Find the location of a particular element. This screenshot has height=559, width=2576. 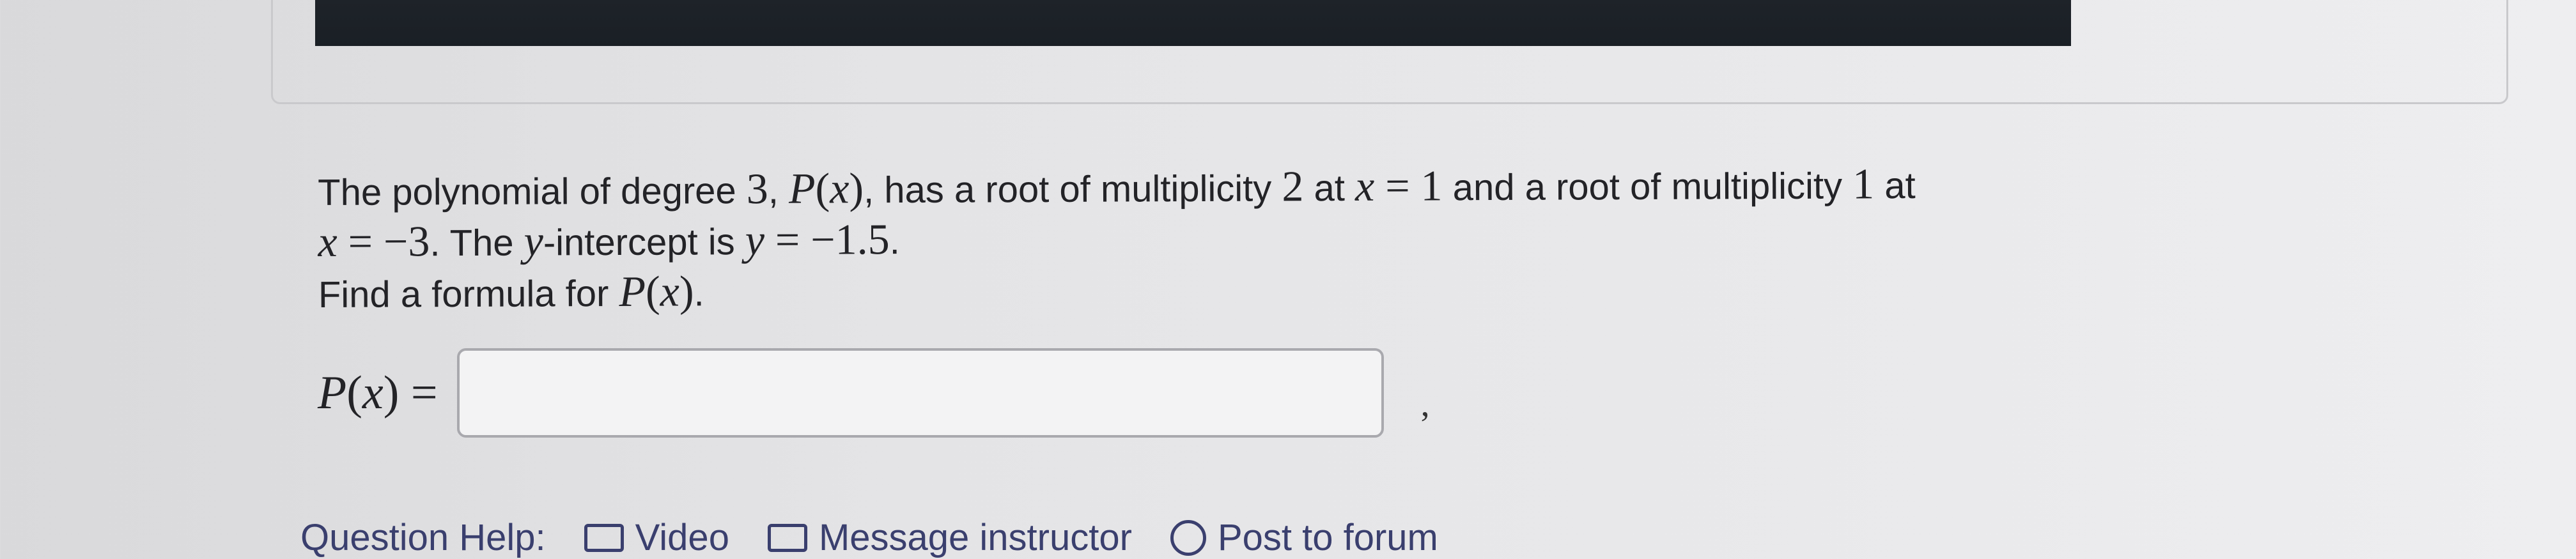

question-line-3: Find a formula for P(x). is located at coordinates (1373, 288).